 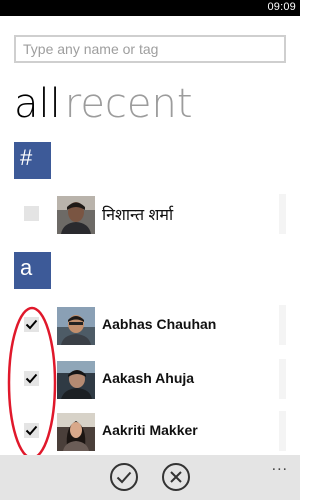 I want to click on check-icon, so click(x=124, y=477).